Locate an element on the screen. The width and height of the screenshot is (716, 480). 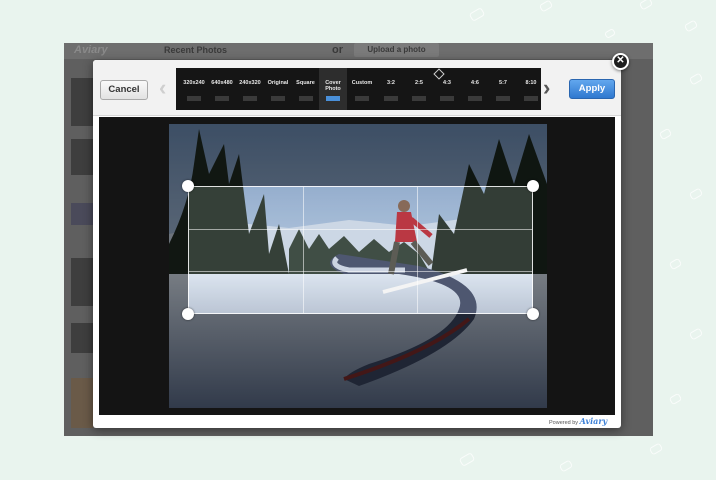
aspect-ratio-option: Square is located at coordinates (305, 89).